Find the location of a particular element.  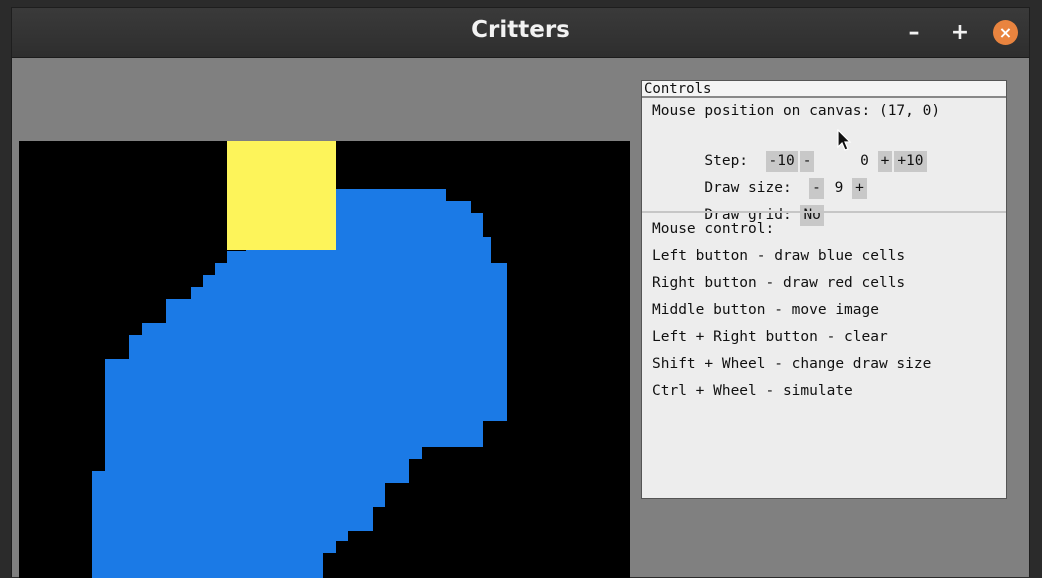

draw-size-plus-button: + is located at coordinates (859, 188).